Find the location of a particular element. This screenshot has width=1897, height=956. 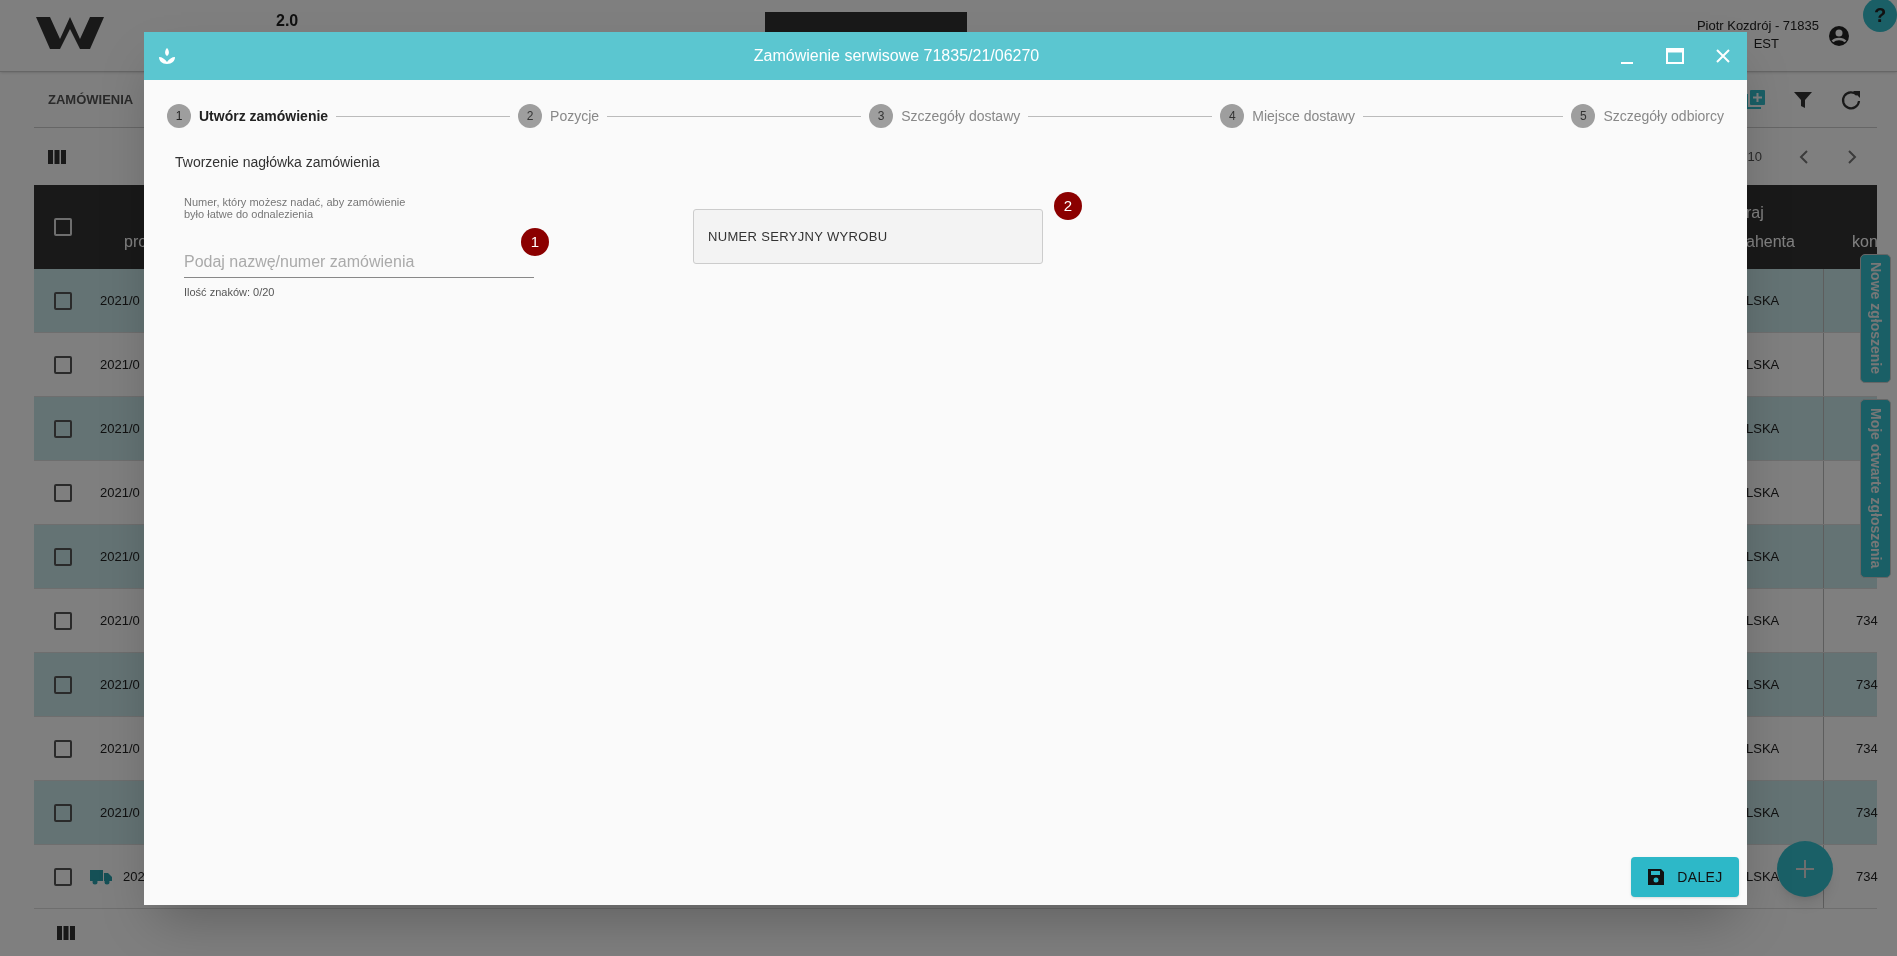

step-number: 2 is located at coordinates (530, 116).